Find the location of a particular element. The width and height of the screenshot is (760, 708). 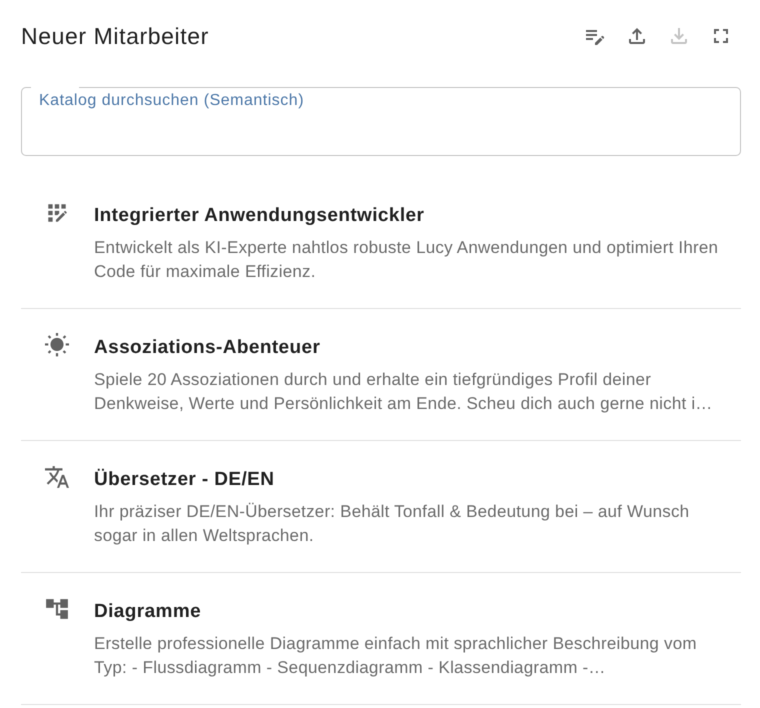

item-title: Assoziations-Abenteuer is located at coordinates (412, 348).